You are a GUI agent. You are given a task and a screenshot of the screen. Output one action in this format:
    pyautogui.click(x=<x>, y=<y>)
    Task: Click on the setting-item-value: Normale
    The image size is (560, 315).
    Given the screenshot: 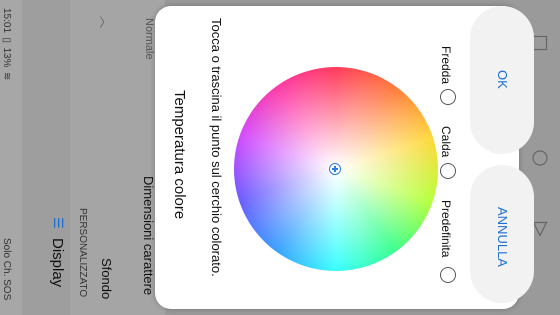 What is the action you would take?
    pyautogui.click(x=149, y=39)
    